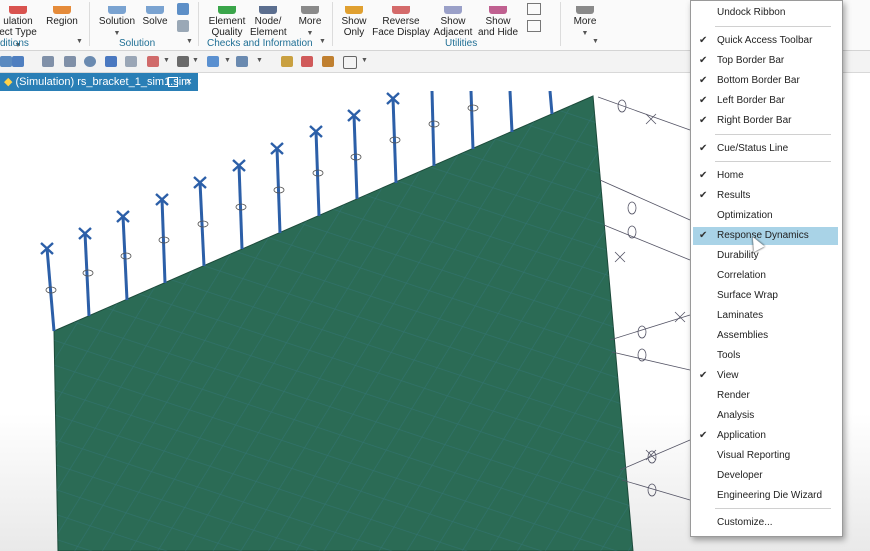 The height and width of the screenshot is (551, 870). I want to click on model-icon, so click(183, 9).